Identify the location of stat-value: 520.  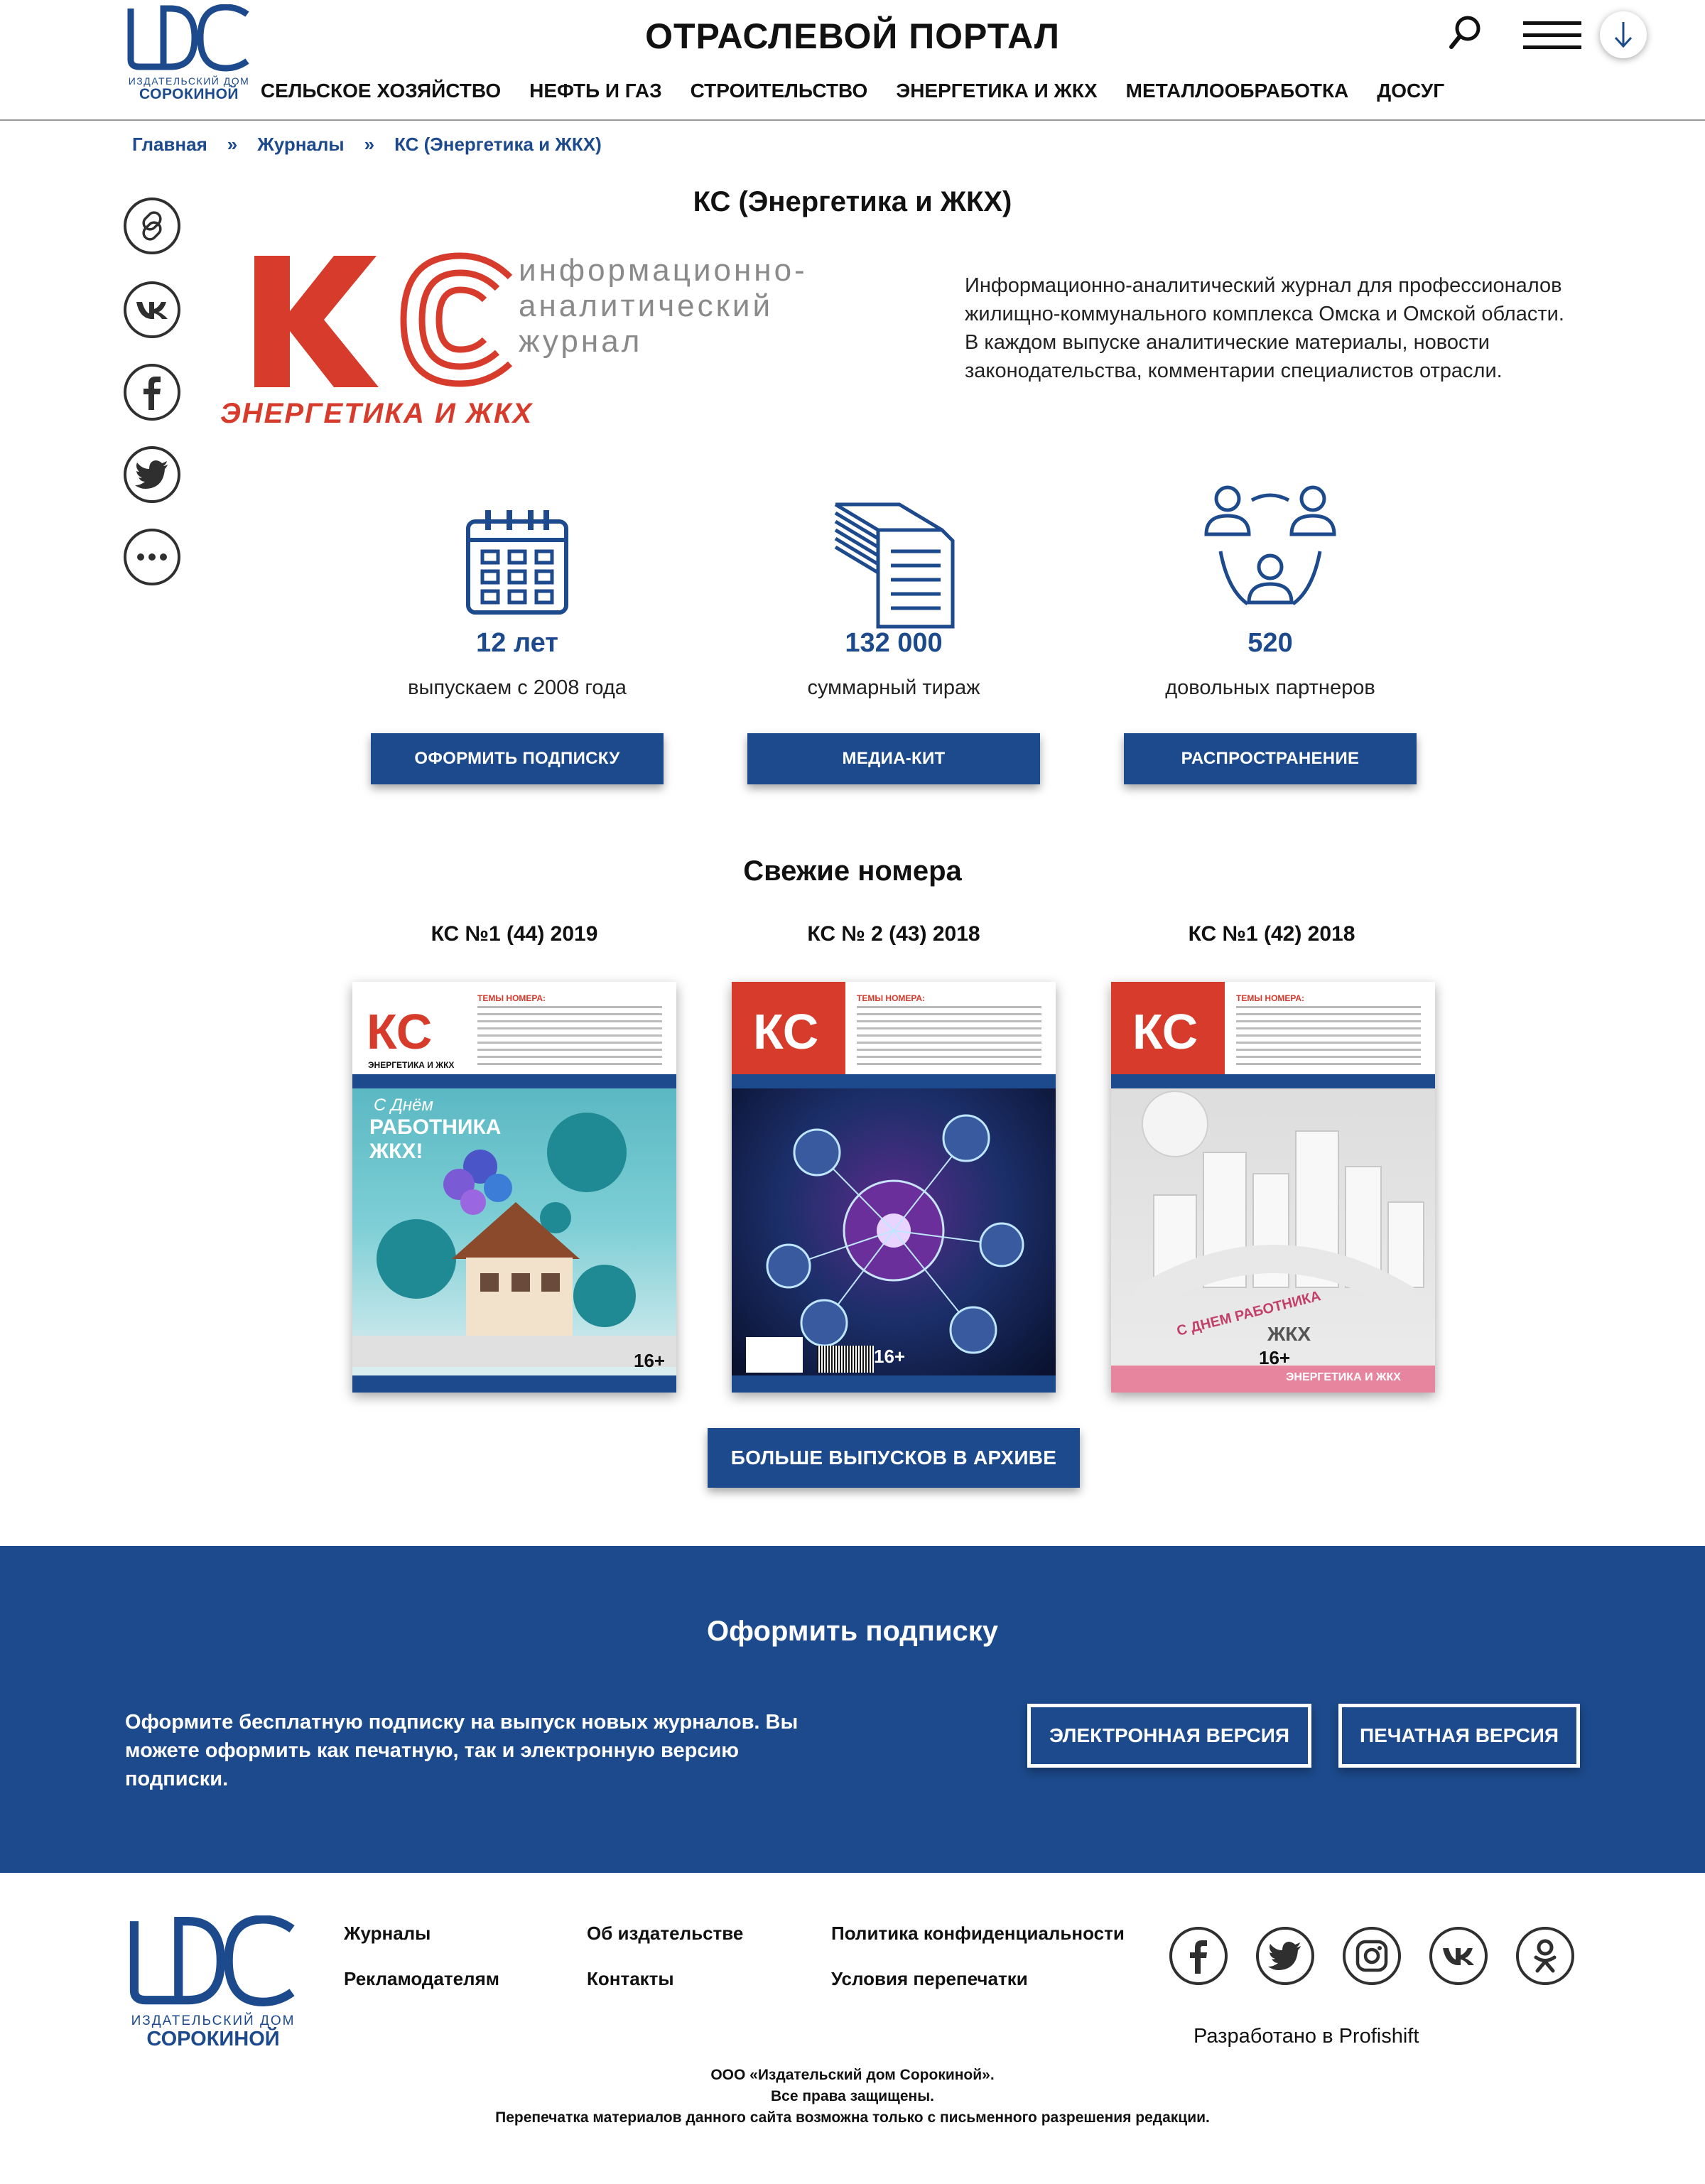
(1270, 643).